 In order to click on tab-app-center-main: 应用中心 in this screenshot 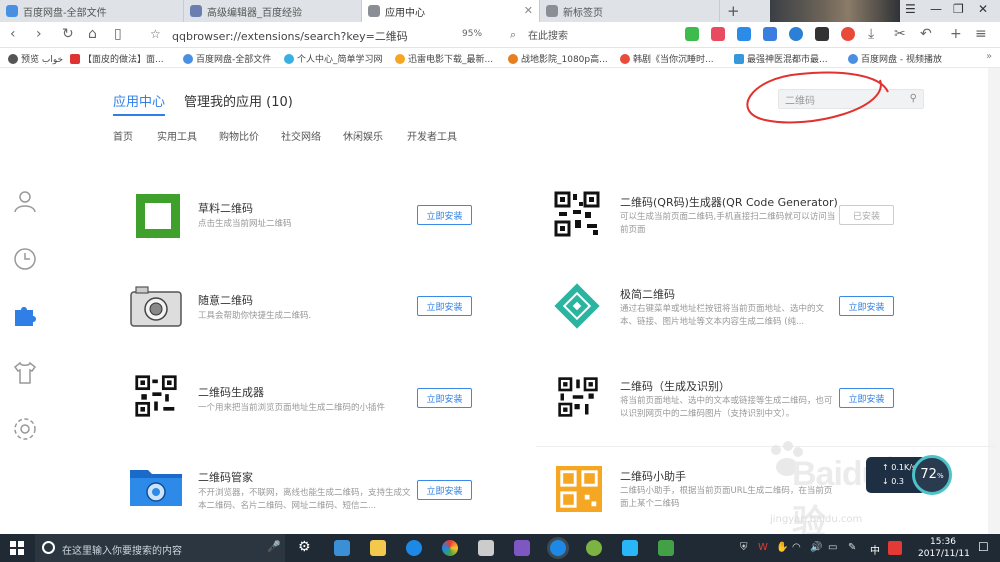, I will do `click(139, 100)`.